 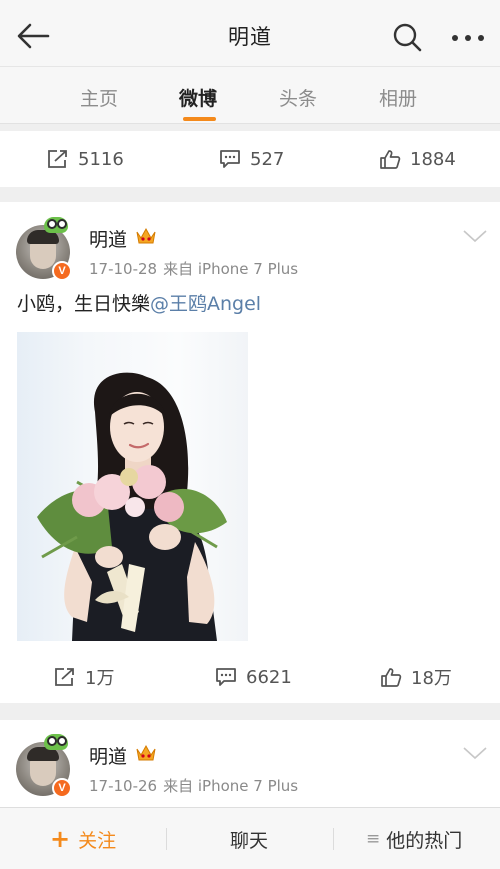 I want to click on comment-button: 6621, so click(x=253, y=677).